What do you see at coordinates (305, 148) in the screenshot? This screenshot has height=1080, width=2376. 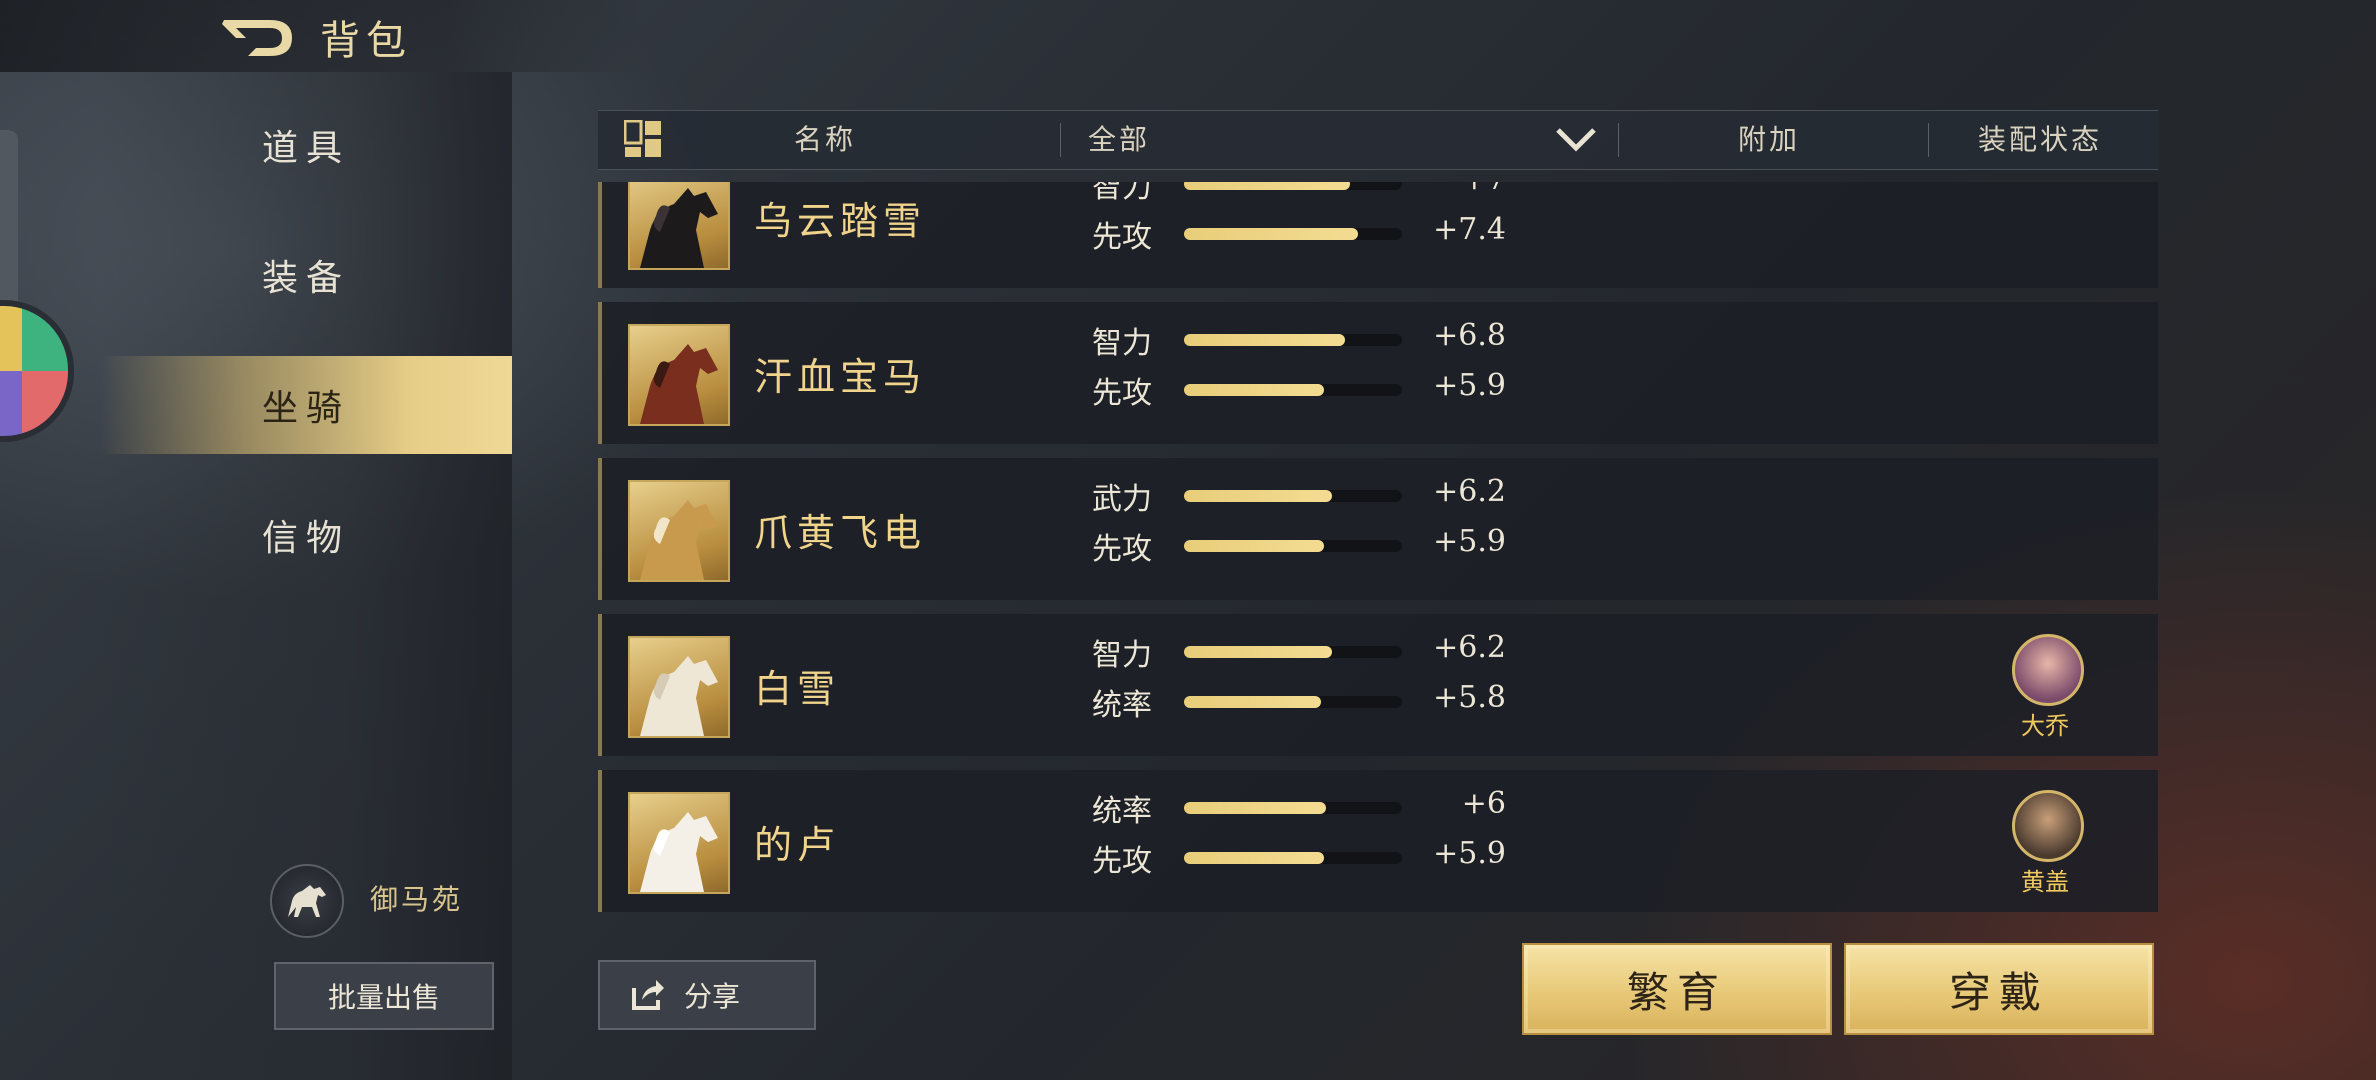 I see `sidebar-item-label: 道具` at bounding box center [305, 148].